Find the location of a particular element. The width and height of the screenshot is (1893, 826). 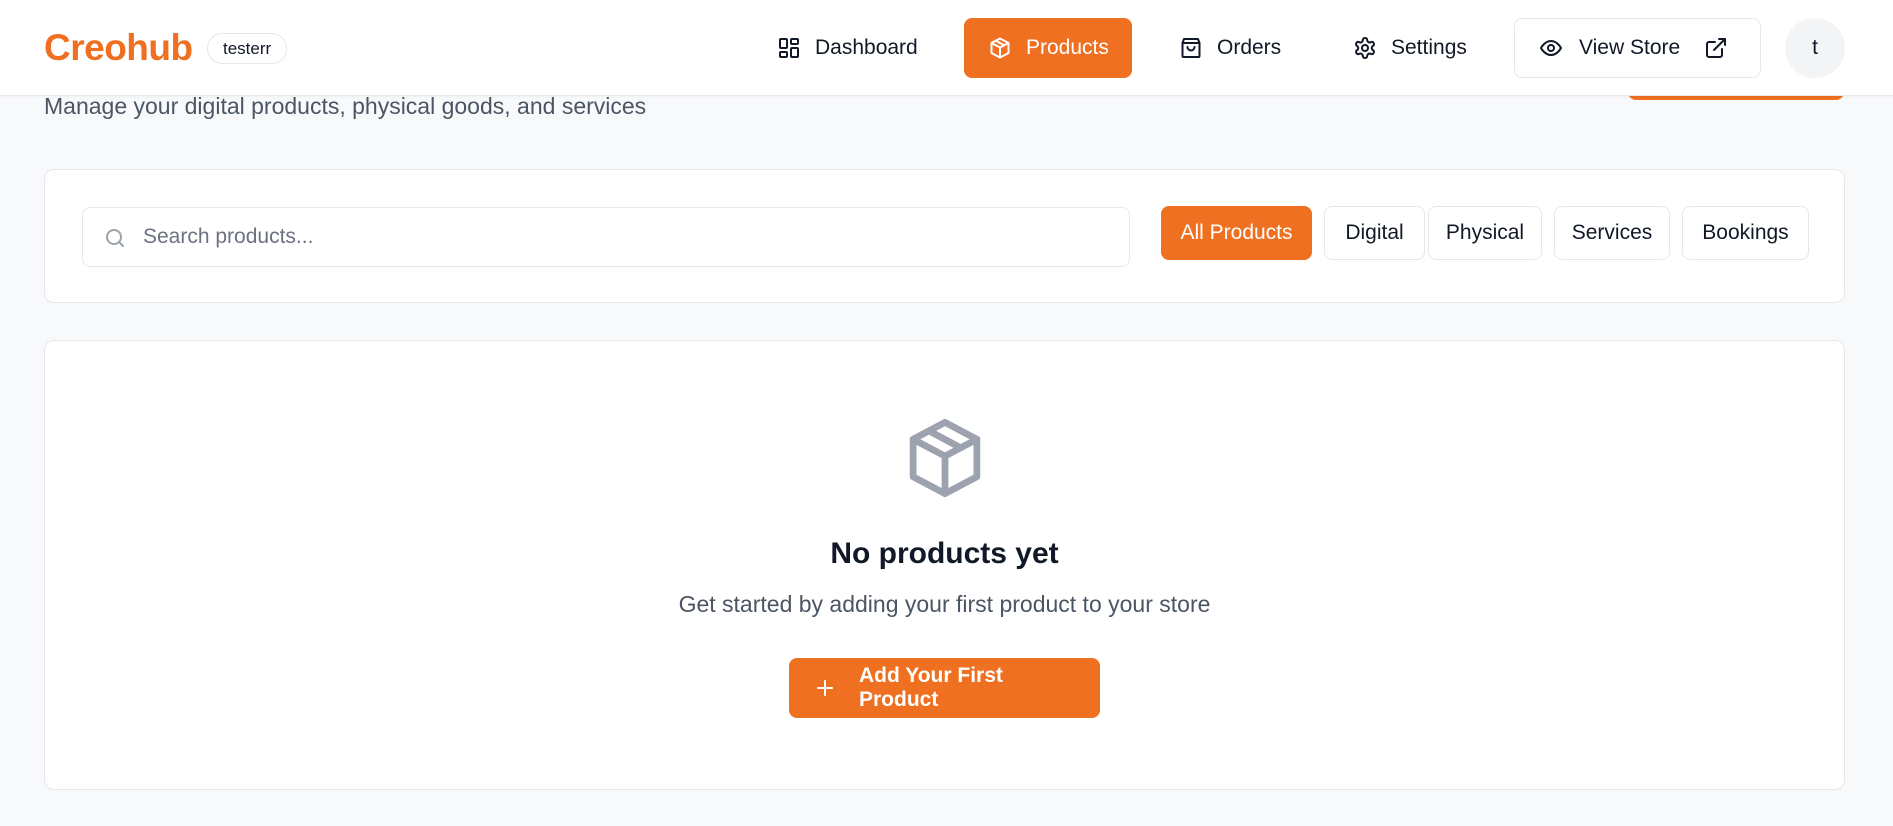

nav-settings: Settings is located at coordinates (1409, 48).